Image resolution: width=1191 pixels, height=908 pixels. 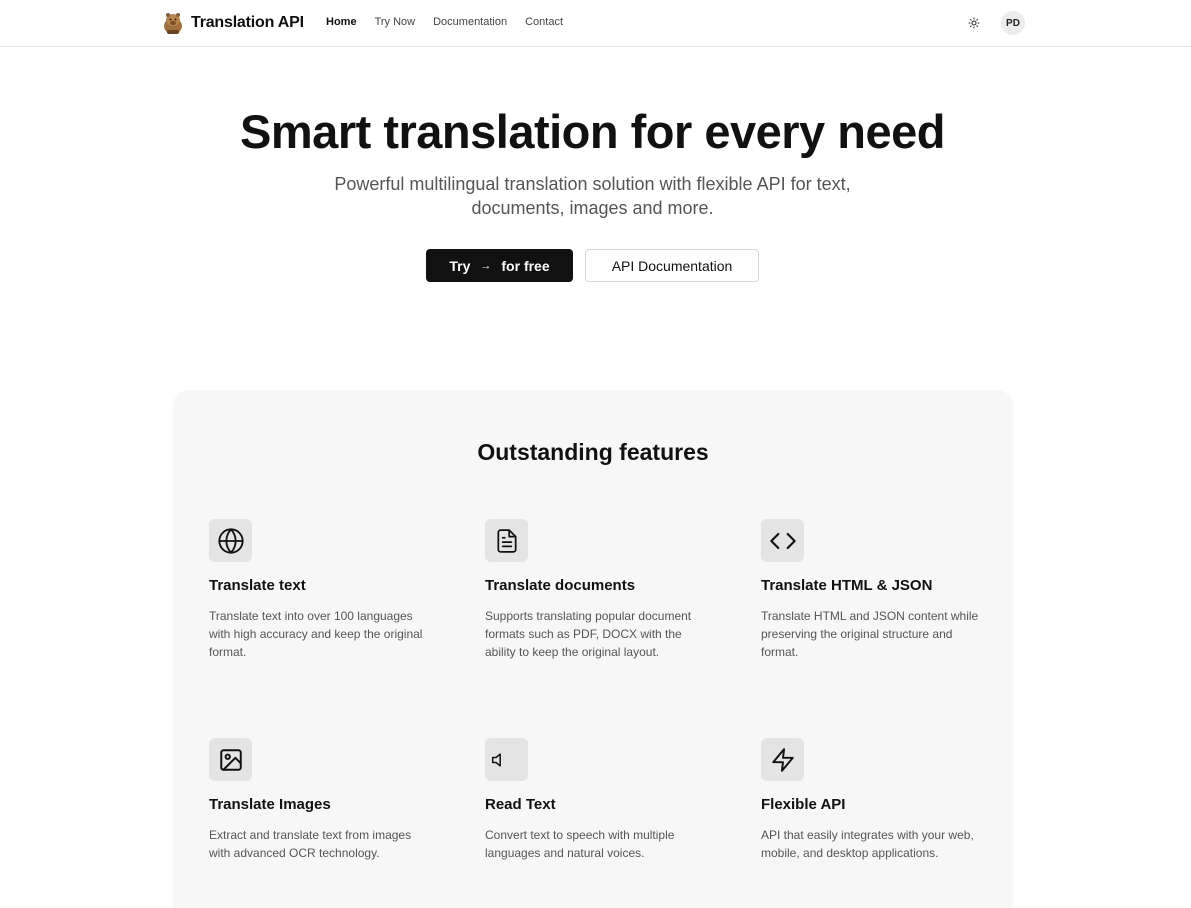 What do you see at coordinates (230, 759) in the screenshot?
I see `image-icon` at bounding box center [230, 759].